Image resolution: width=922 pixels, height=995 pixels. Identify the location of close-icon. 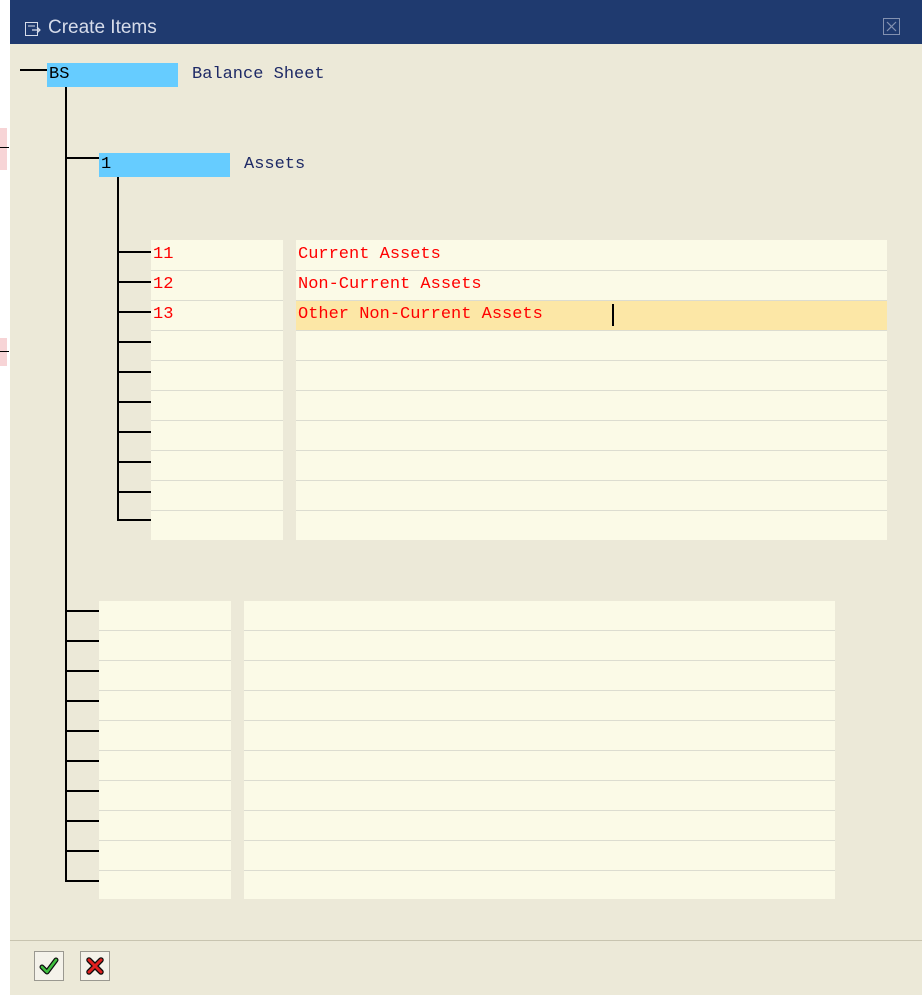
(891, 26).